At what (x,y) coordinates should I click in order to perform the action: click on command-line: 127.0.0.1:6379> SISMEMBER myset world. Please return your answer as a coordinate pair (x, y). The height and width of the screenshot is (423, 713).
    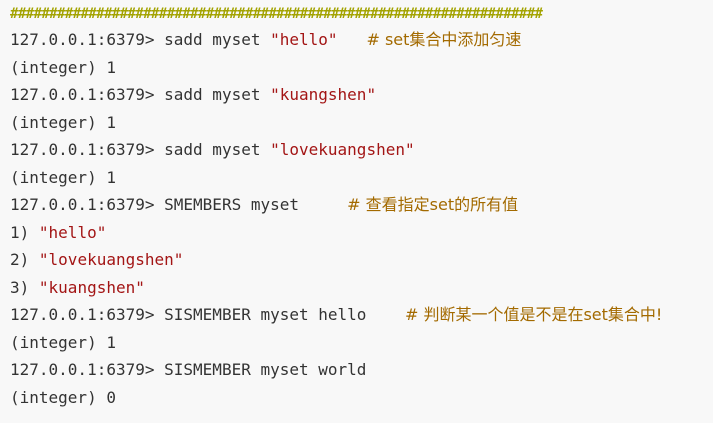
    Looking at the image, I should click on (361, 370).